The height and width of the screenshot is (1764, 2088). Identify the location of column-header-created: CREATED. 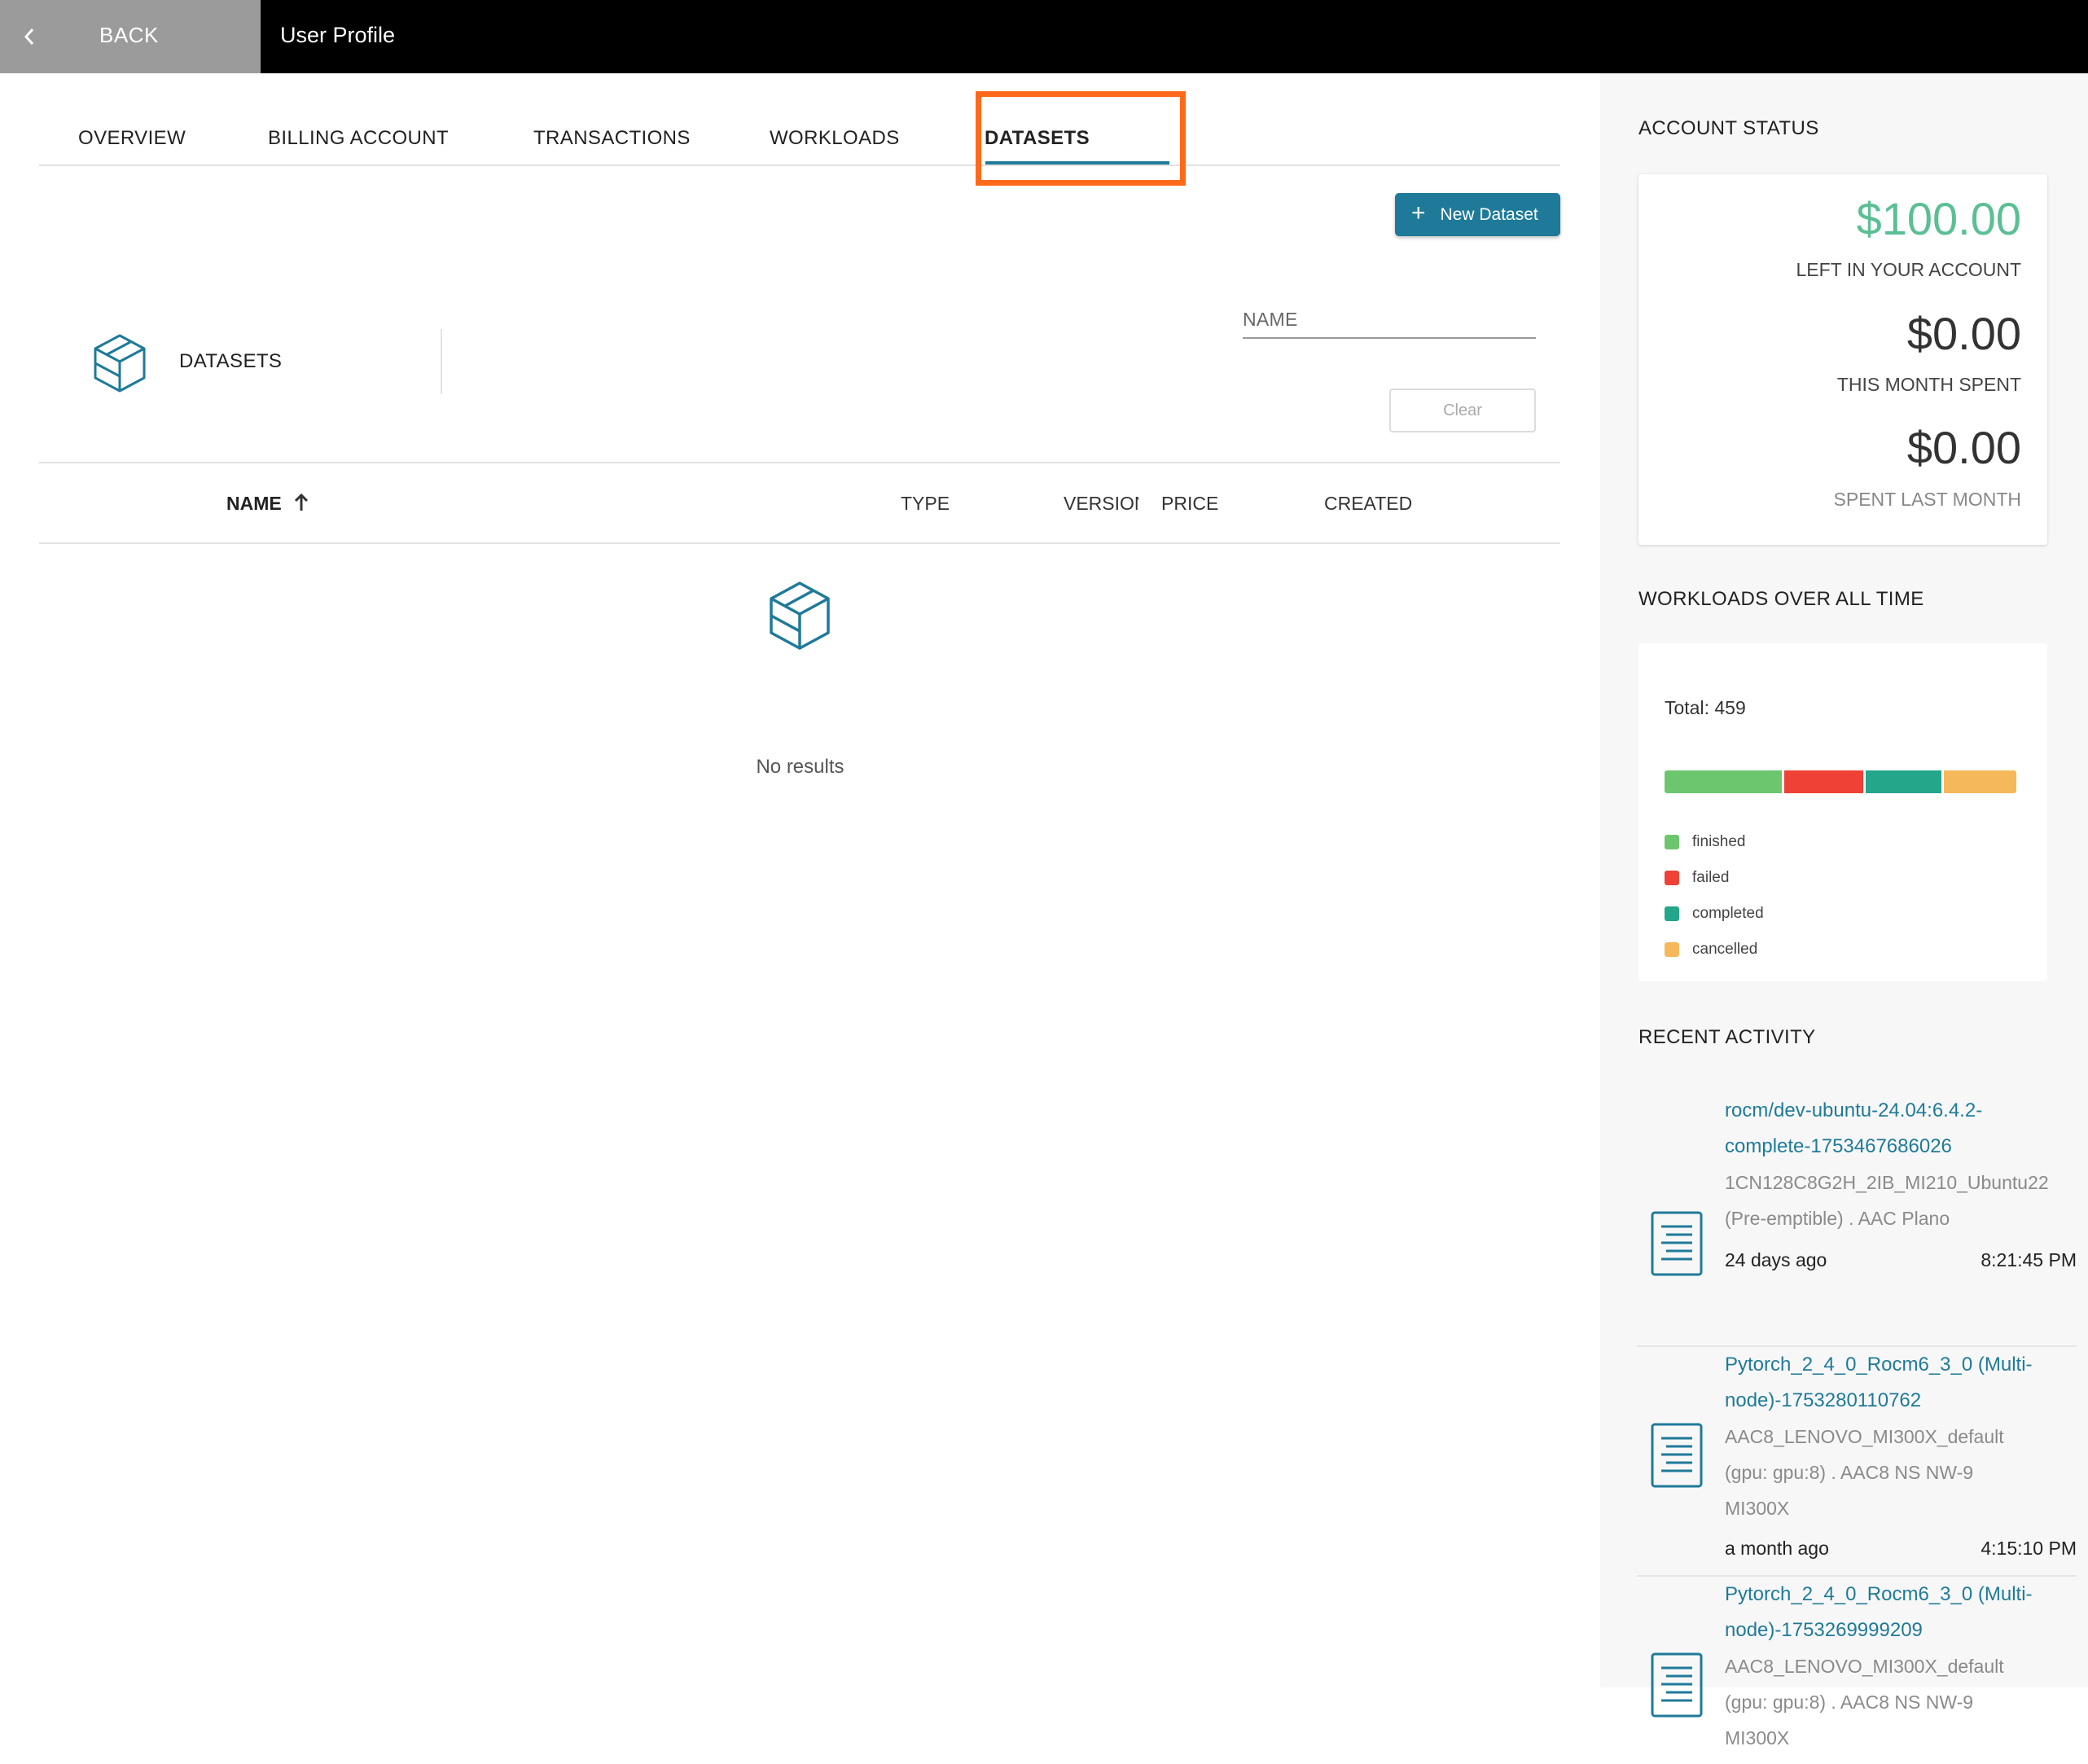
(1368, 504).